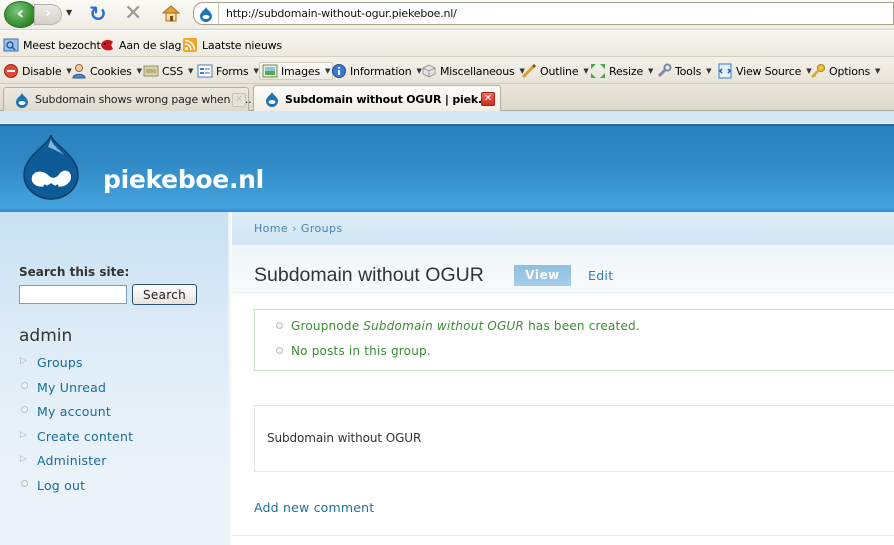 The image size is (894, 545). What do you see at coordinates (473, 71) in the screenshot?
I see `webdev-miscellaneous-menu: Miscellaneous ▼` at bounding box center [473, 71].